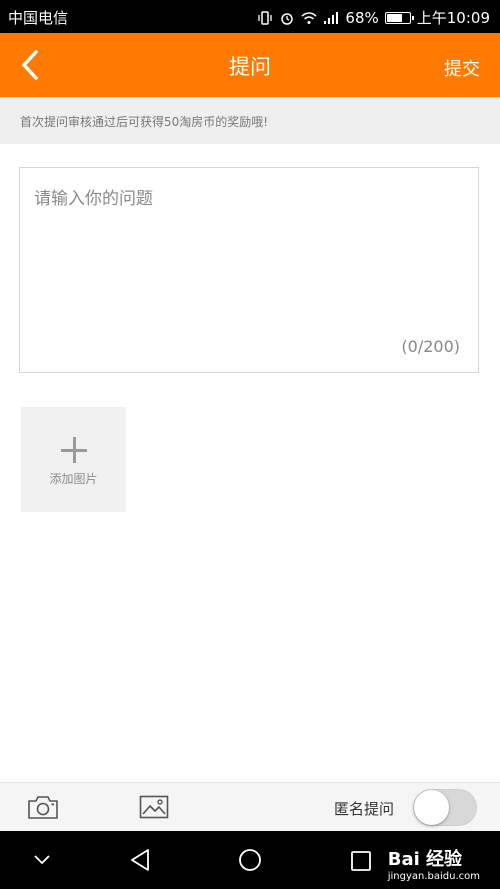 The width and height of the screenshot is (500, 889). I want to click on battery-percent: 68%, so click(362, 17).